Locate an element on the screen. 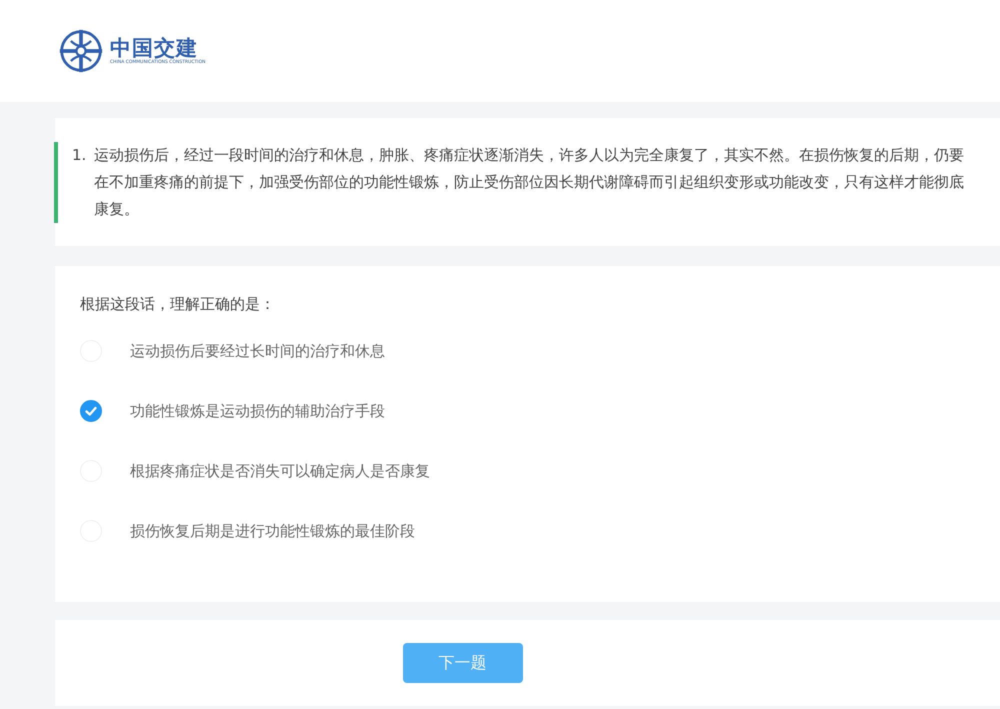 This screenshot has height=709, width=1000. radio-button is located at coordinates (91, 411).